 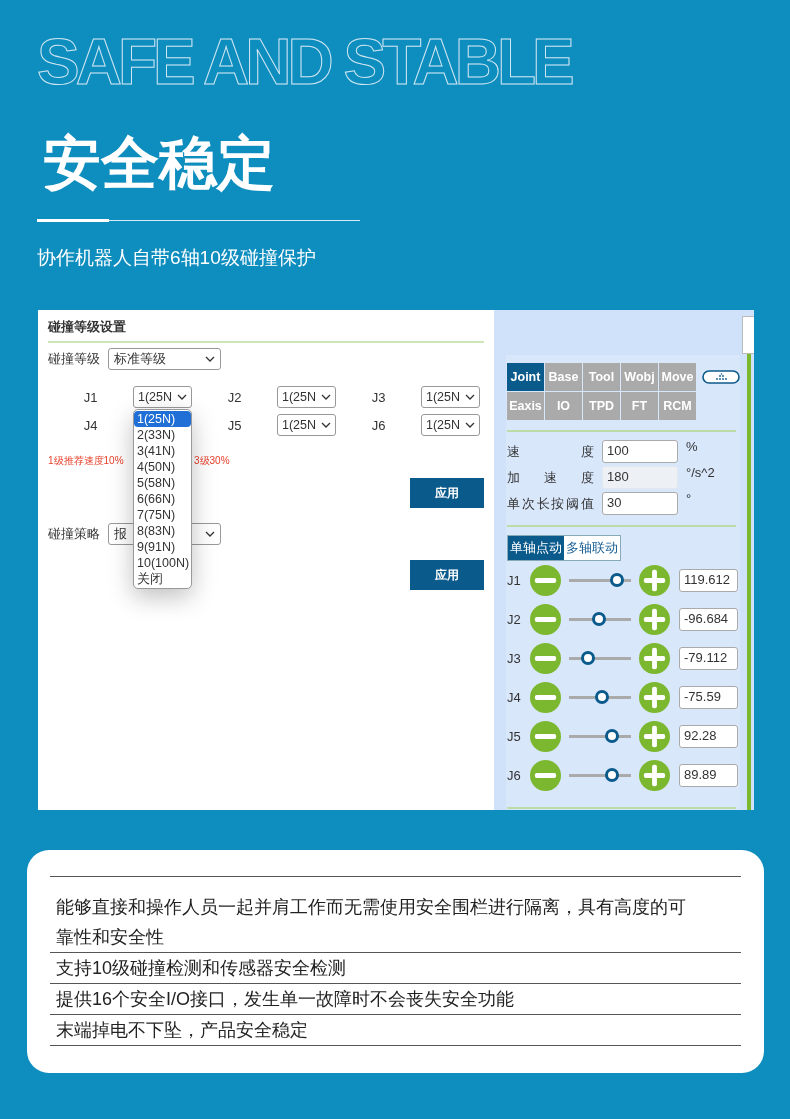 What do you see at coordinates (721, 377) in the screenshot?
I see `dots-pill-icon` at bounding box center [721, 377].